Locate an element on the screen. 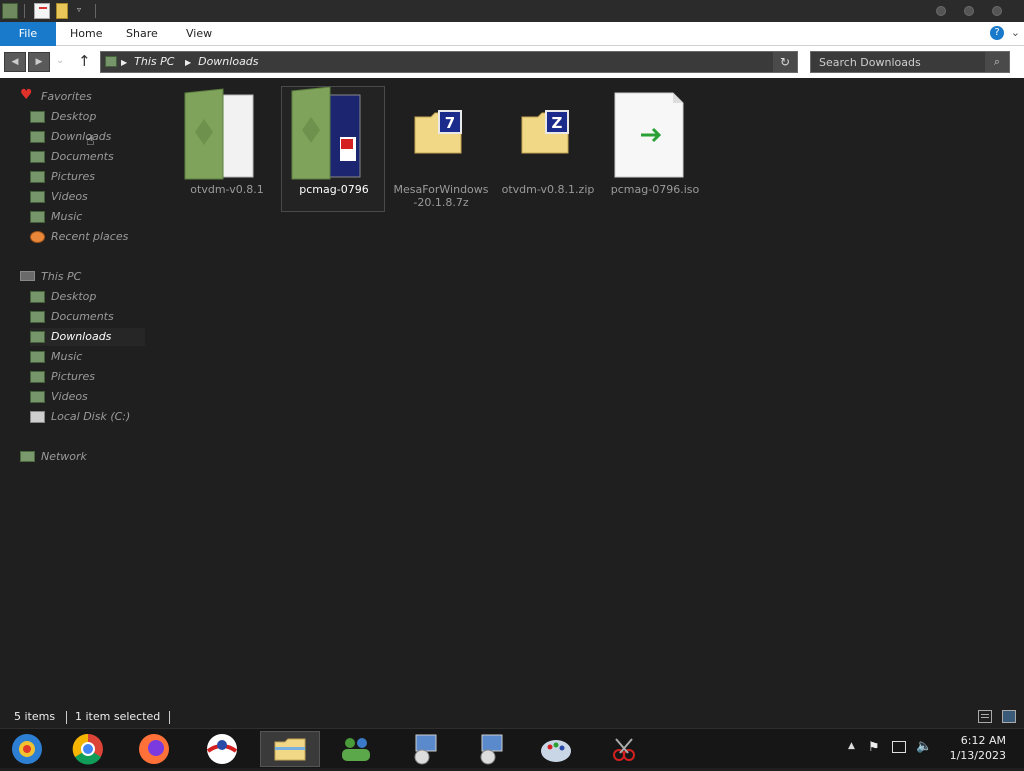  tab-home: Home is located at coordinates (86, 34).